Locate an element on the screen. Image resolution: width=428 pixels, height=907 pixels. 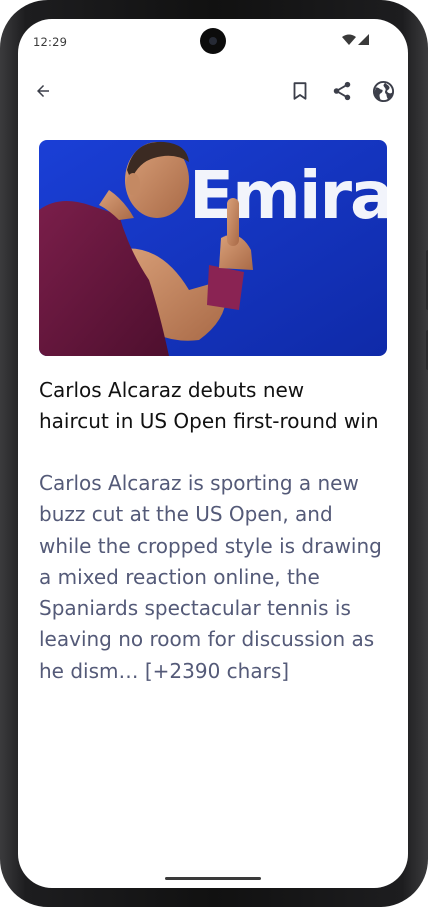
front-camera is located at coordinates (213, 41).